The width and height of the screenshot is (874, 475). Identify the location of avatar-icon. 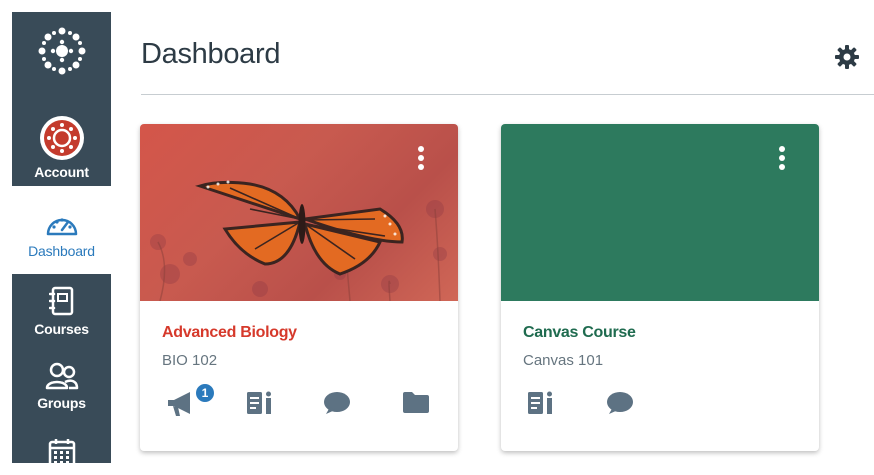
(61, 138).